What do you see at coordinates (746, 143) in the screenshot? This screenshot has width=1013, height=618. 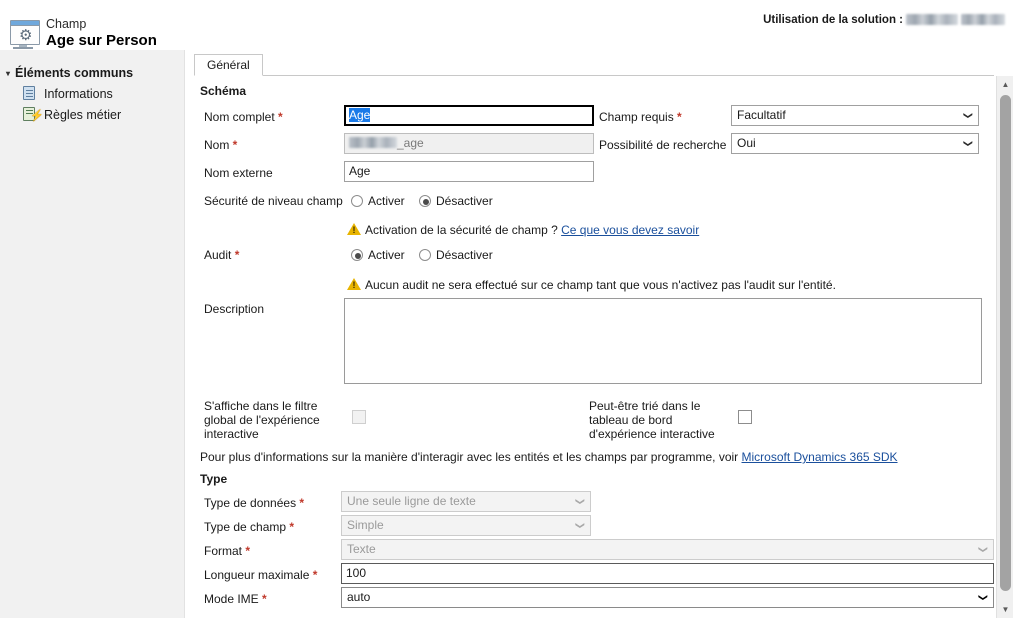 I see `searchable-value: Oui` at bounding box center [746, 143].